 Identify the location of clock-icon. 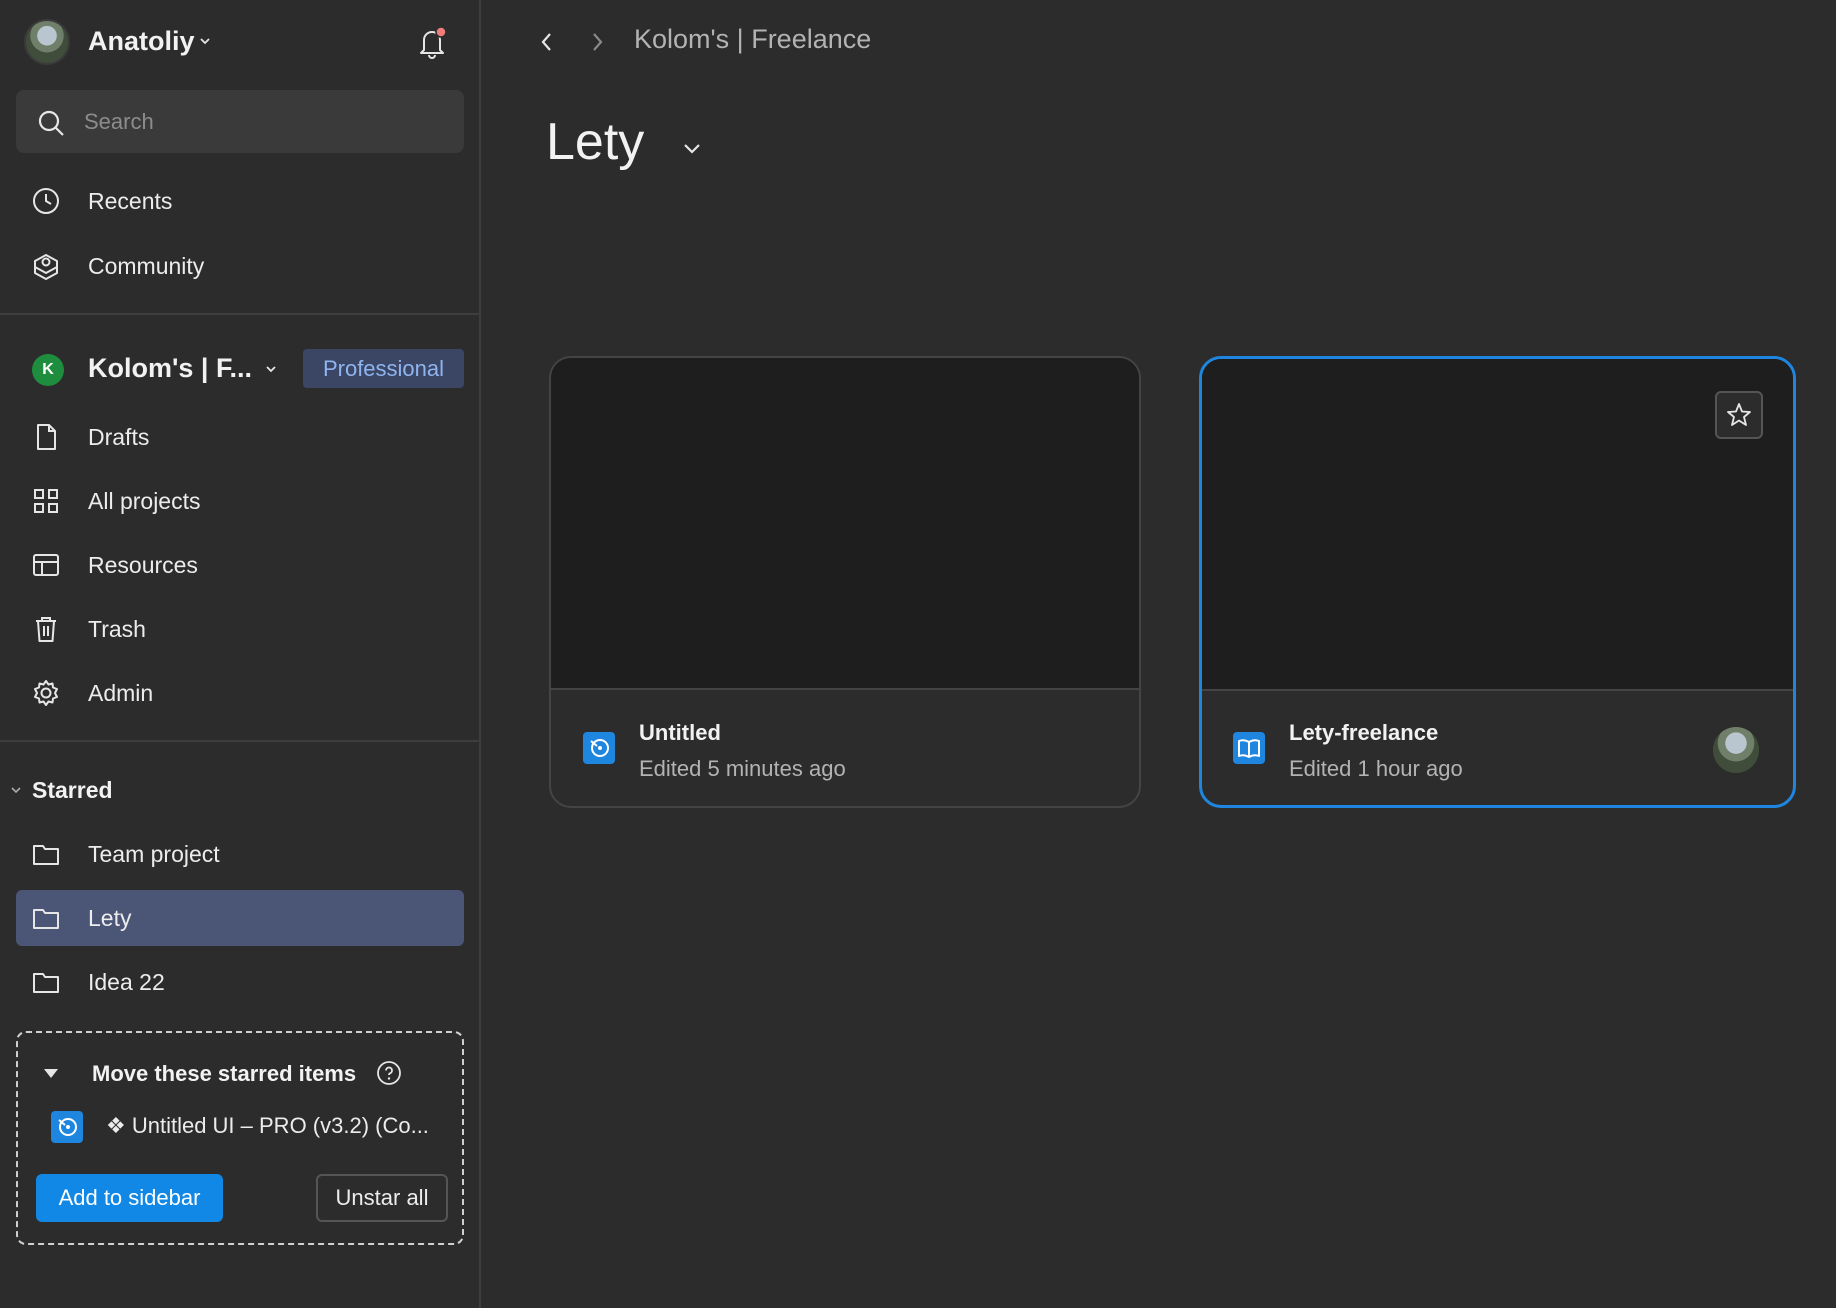
(46, 201).